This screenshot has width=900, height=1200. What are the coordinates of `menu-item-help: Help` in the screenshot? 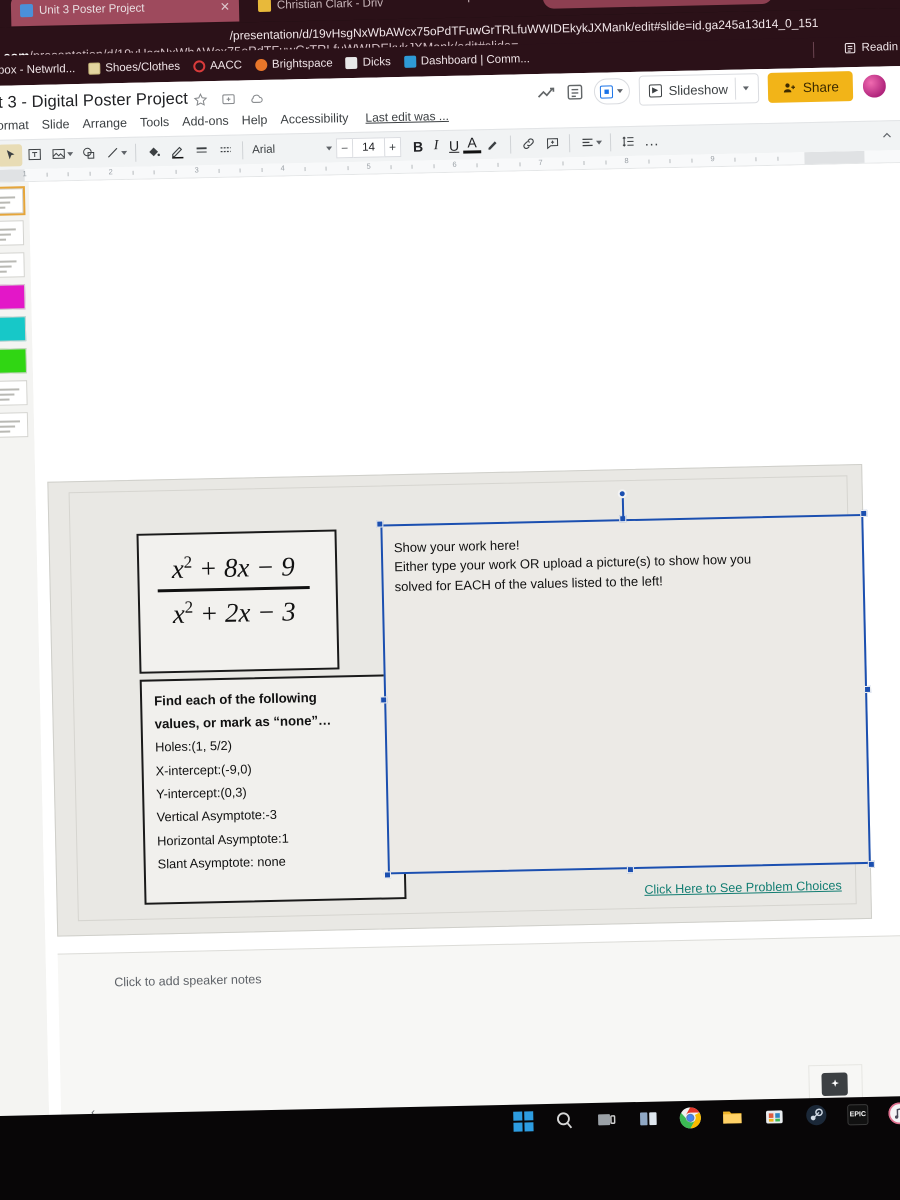 It's located at (255, 120).